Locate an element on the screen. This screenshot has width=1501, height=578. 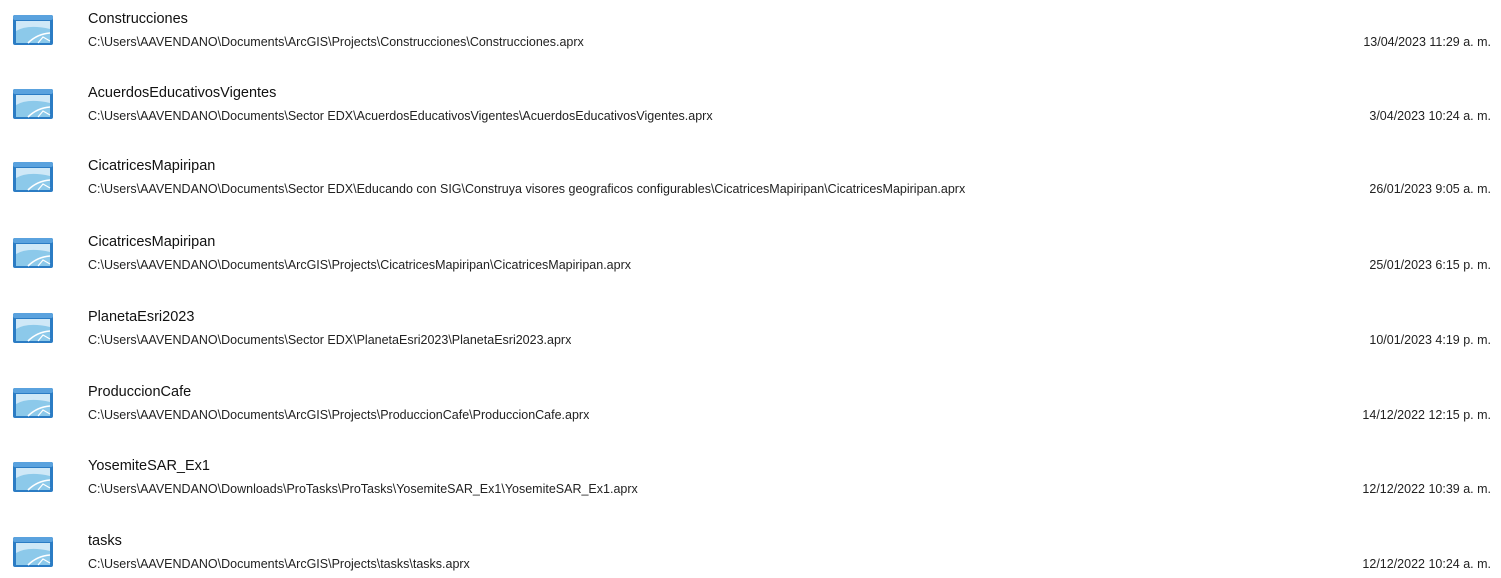
project-name: ProduccionCafe is located at coordinates (140, 392).